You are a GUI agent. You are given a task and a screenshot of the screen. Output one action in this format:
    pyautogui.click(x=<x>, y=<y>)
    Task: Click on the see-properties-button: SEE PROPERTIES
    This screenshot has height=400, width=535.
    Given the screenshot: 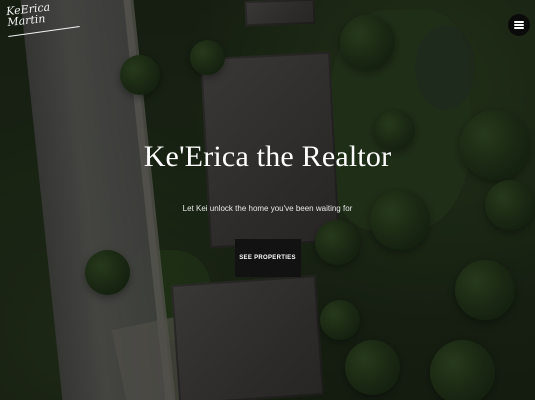 What is the action you would take?
    pyautogui.click(x=267, y=258)
    